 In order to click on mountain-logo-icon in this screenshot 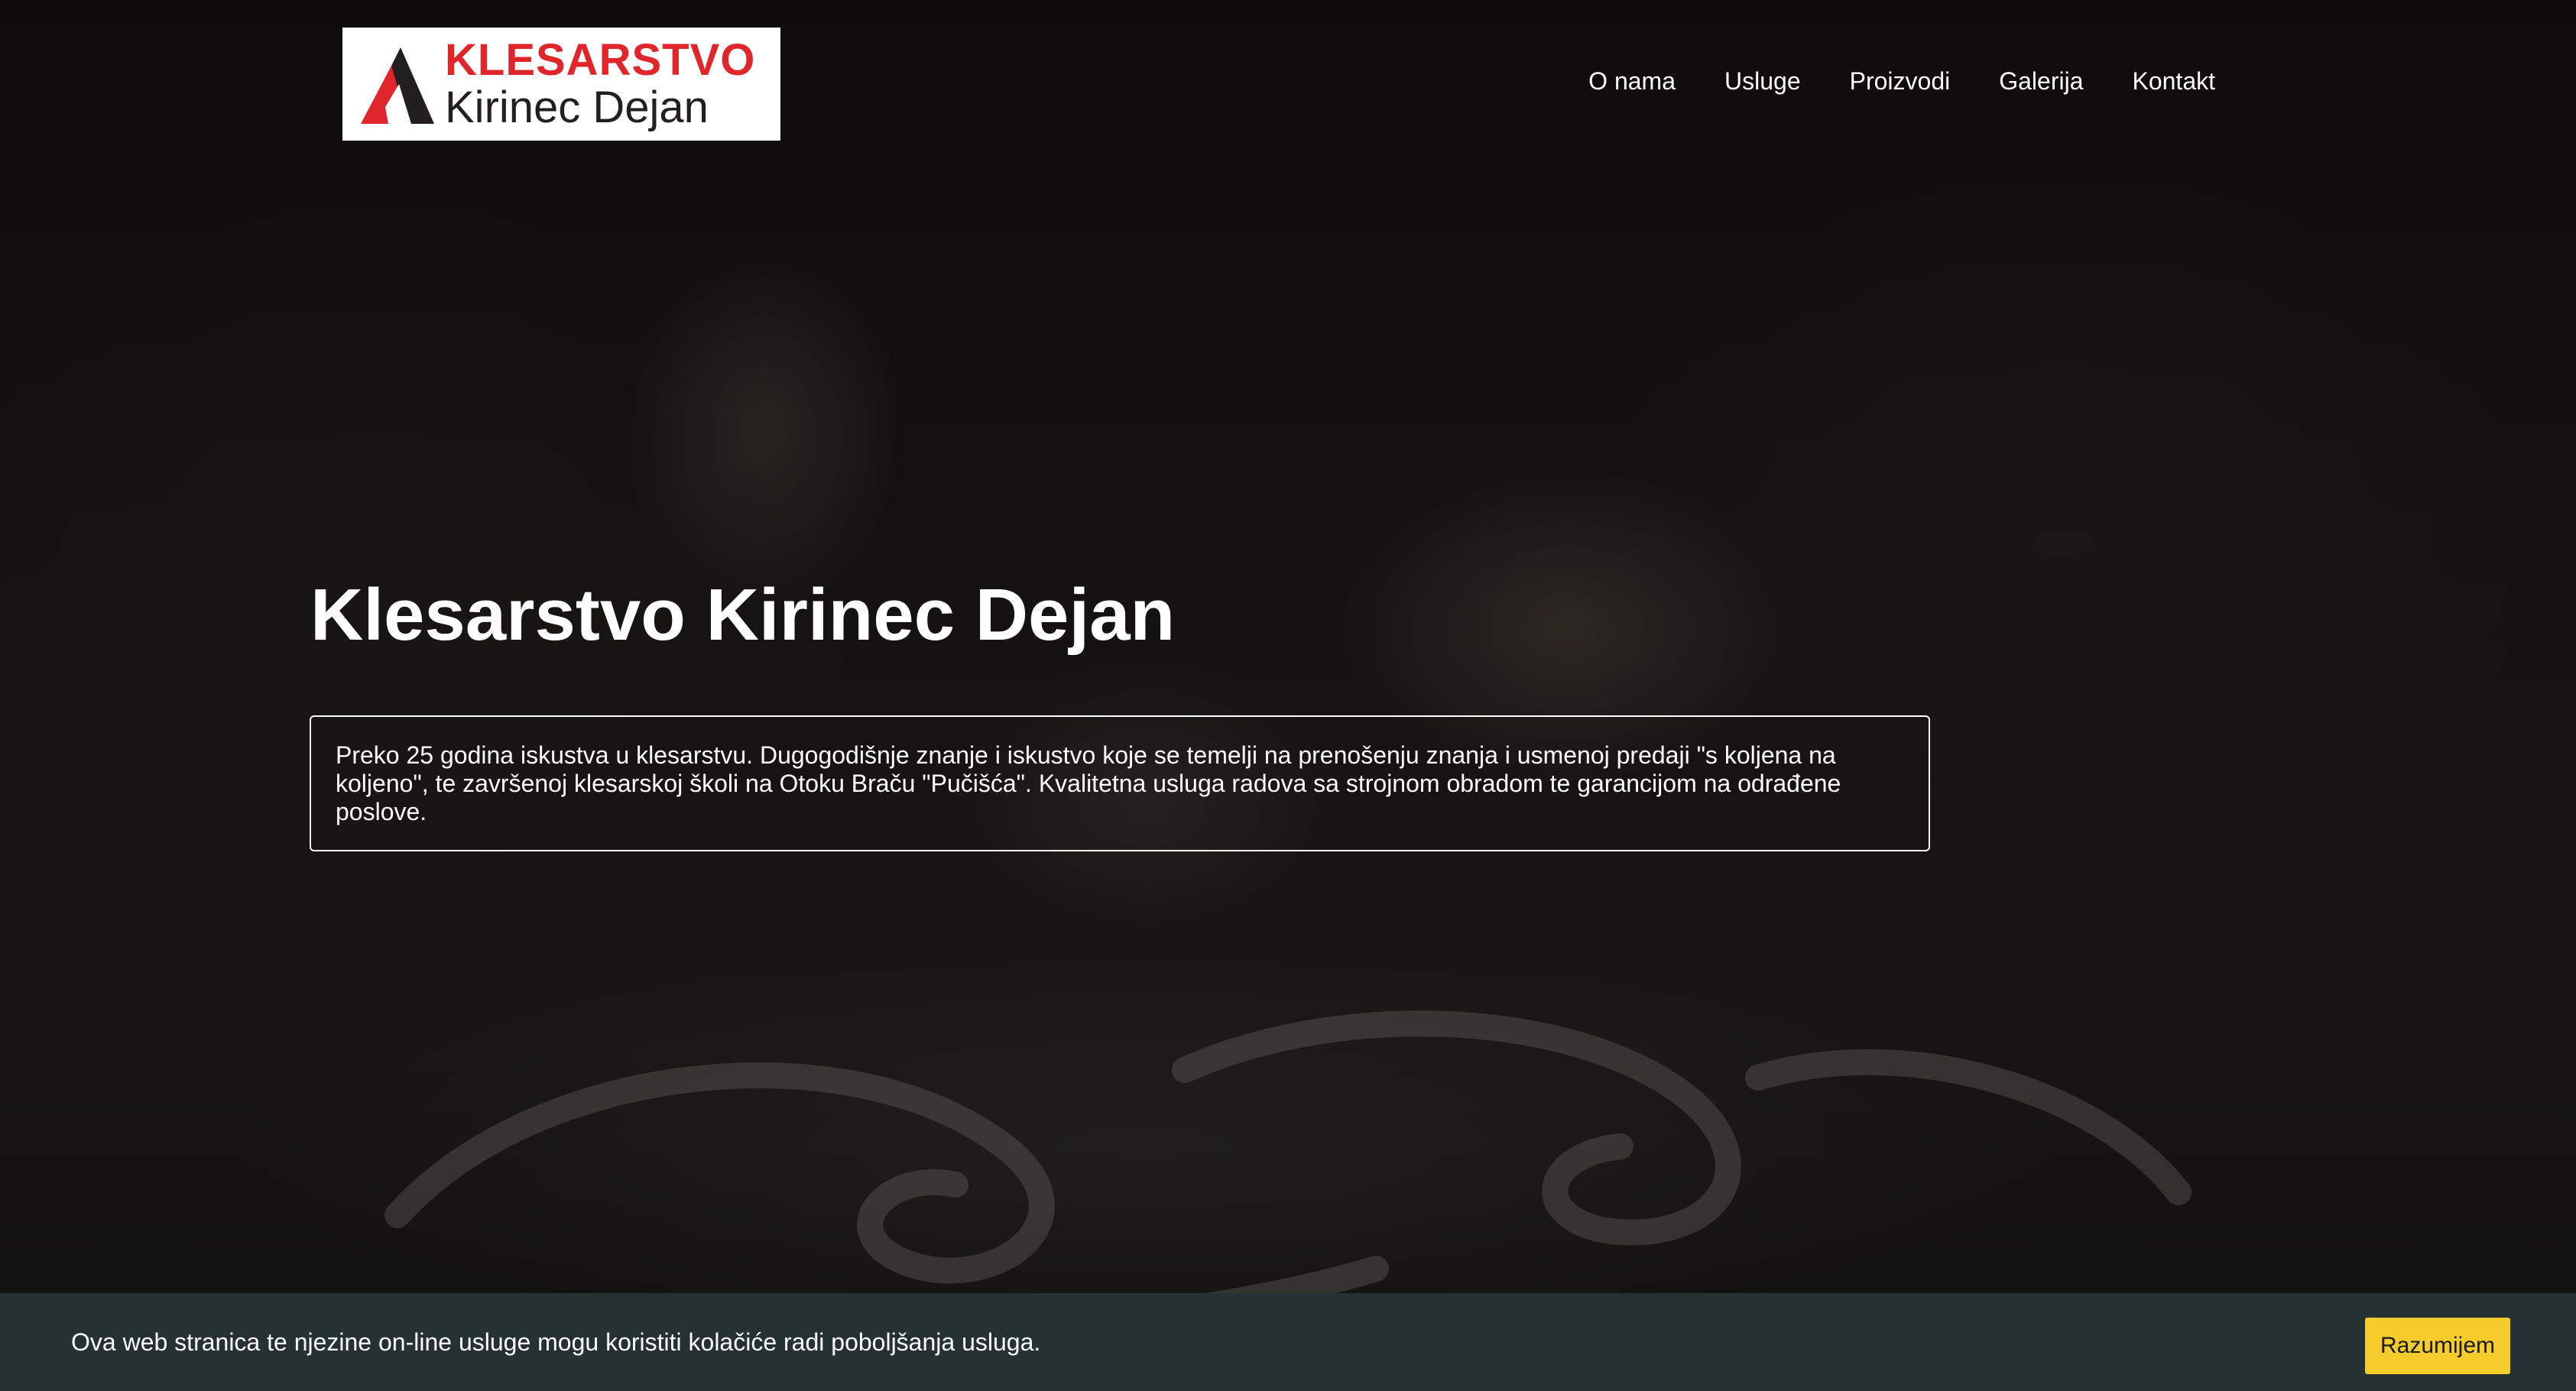, I will do `click(398, 85)`.